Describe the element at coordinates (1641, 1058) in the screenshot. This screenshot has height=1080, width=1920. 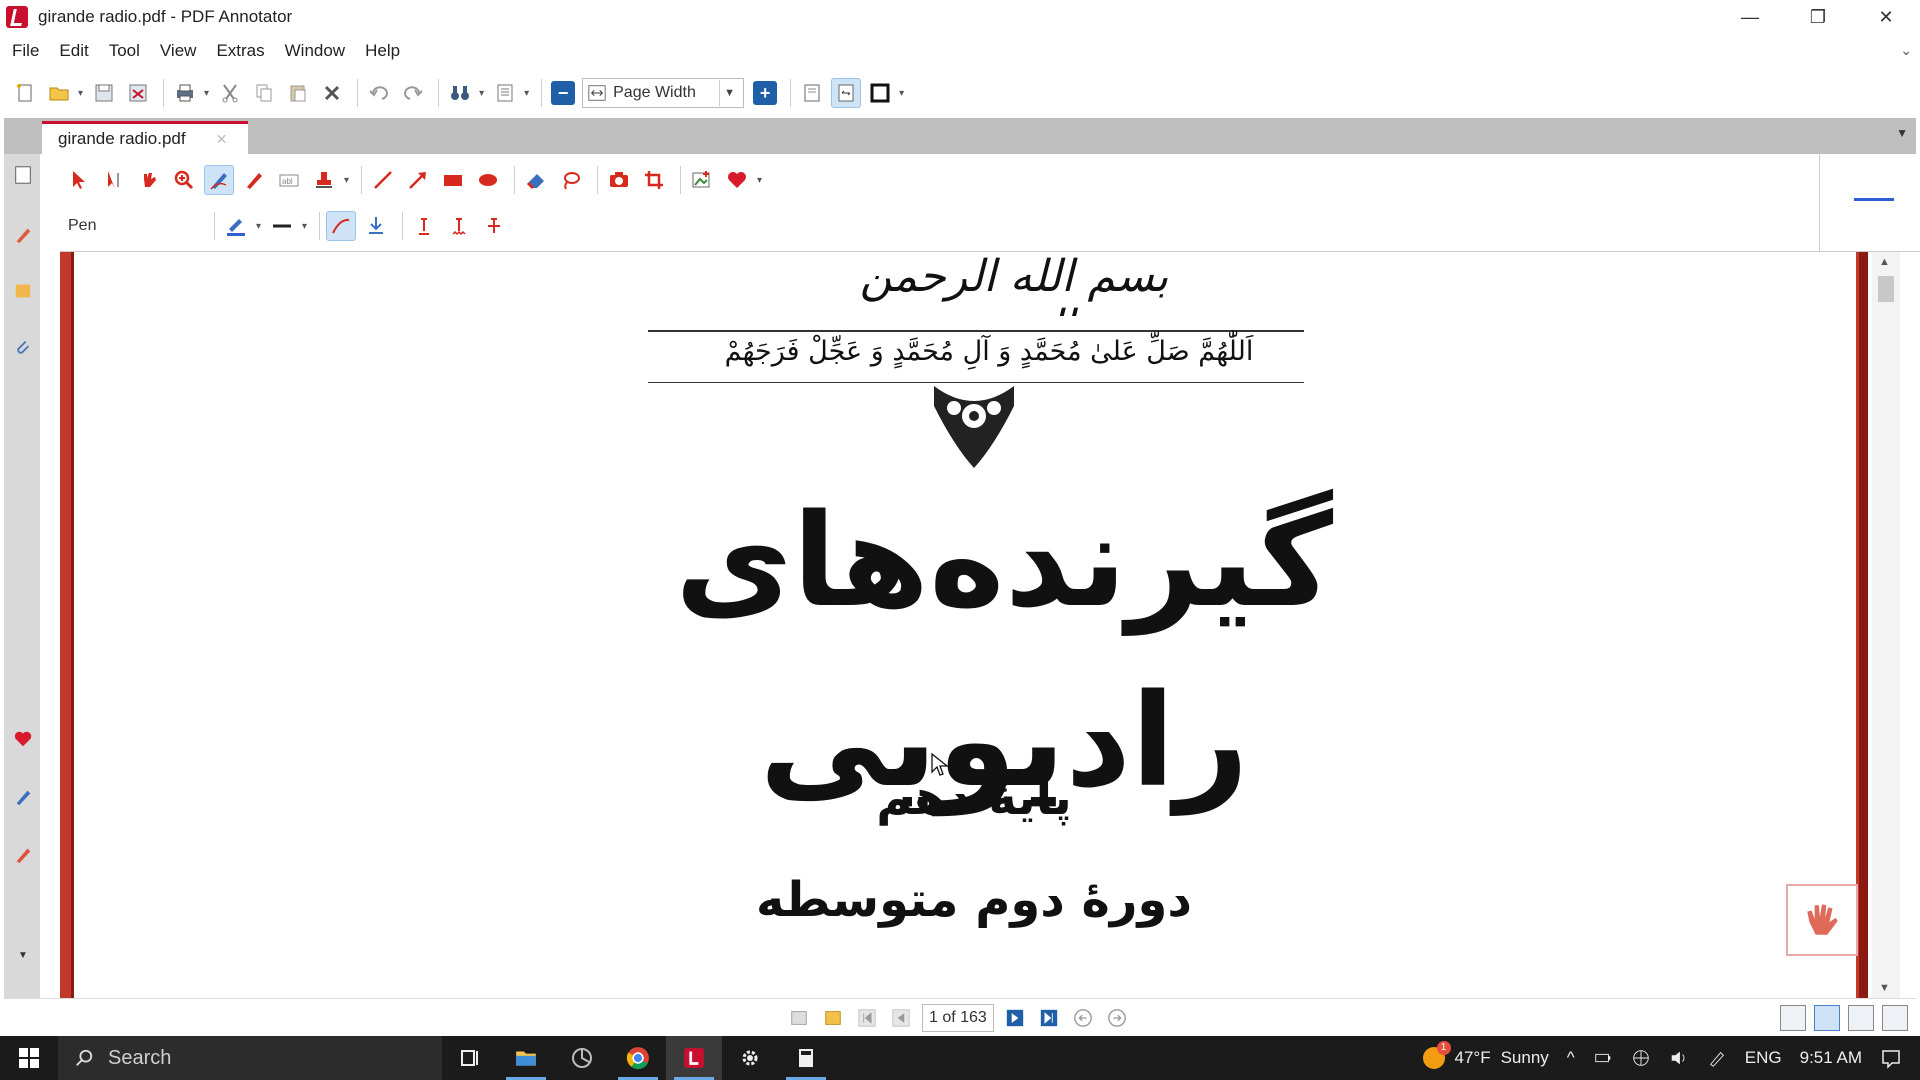
I see `network-globe-icon` at that location.